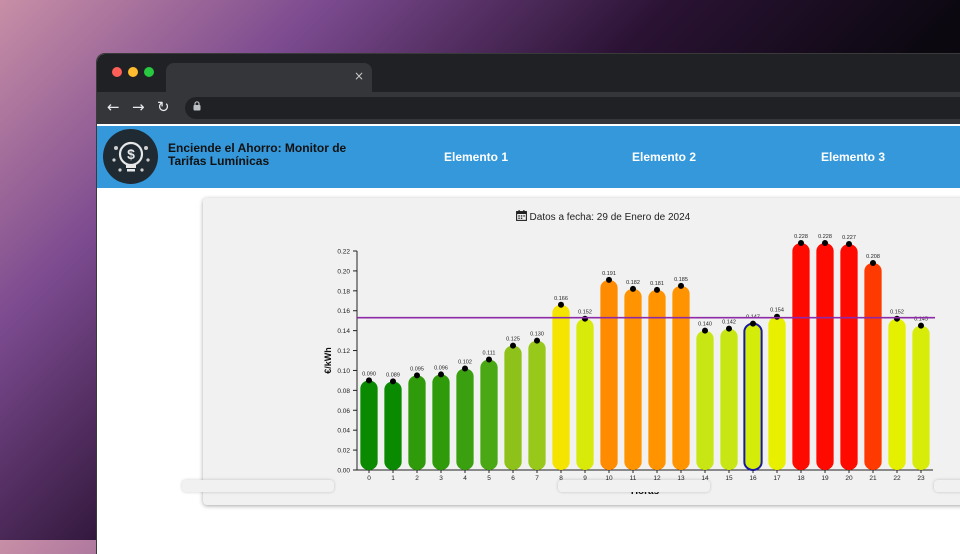 The width and height of the screenshot is (960, 554). What do you see at coordinates (489, 478) in the screenshot?
I see `x-tick-label: 5` at bounding box center [489, 478].